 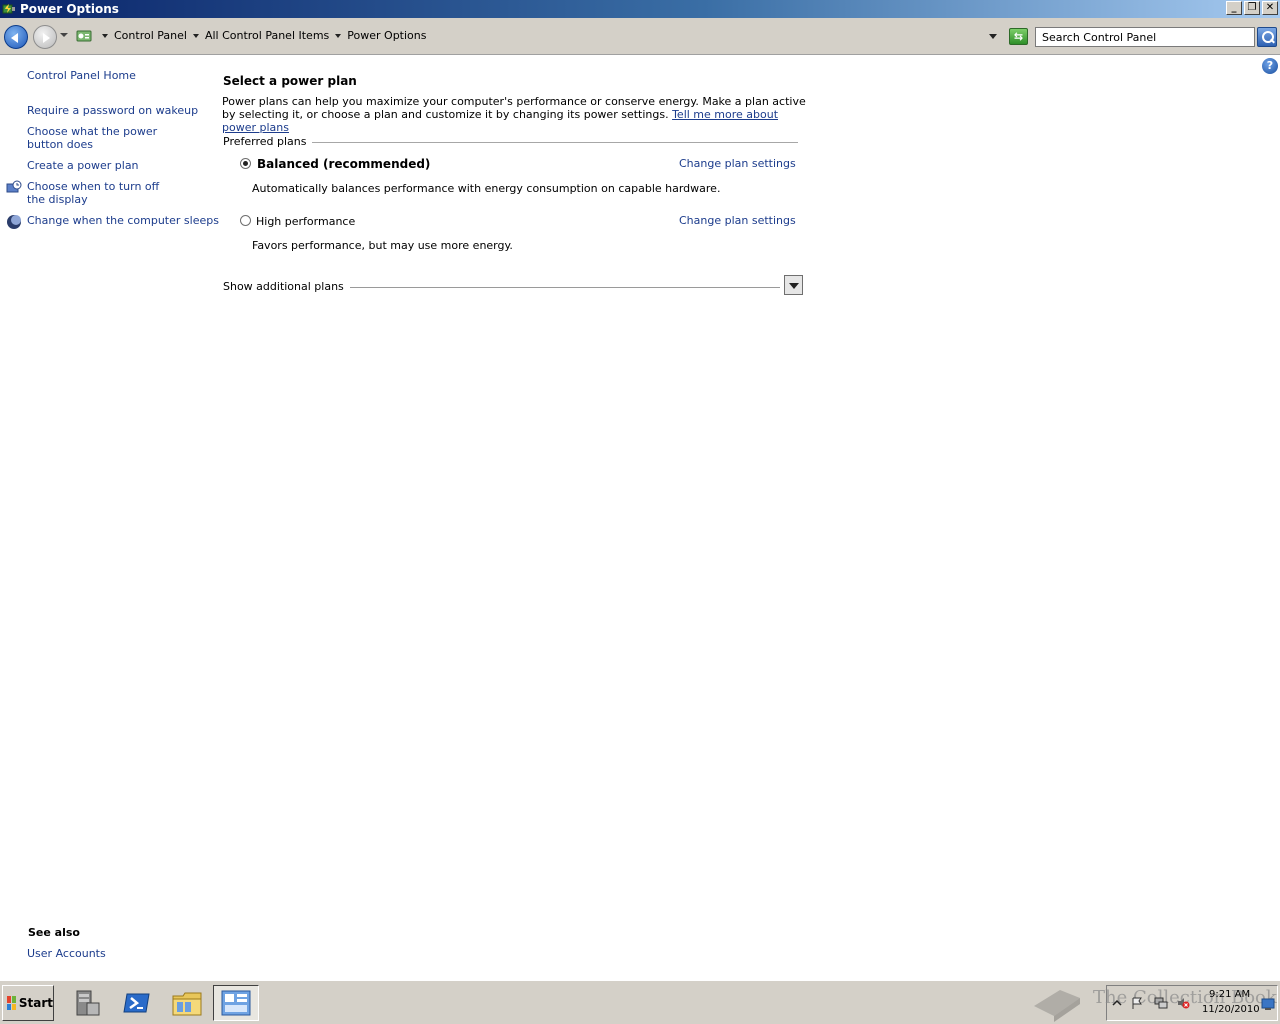 What do you see at coordinates (14, 186) in the screenshot?
I see `display-timer-icon` at bounding box center [14, 186].